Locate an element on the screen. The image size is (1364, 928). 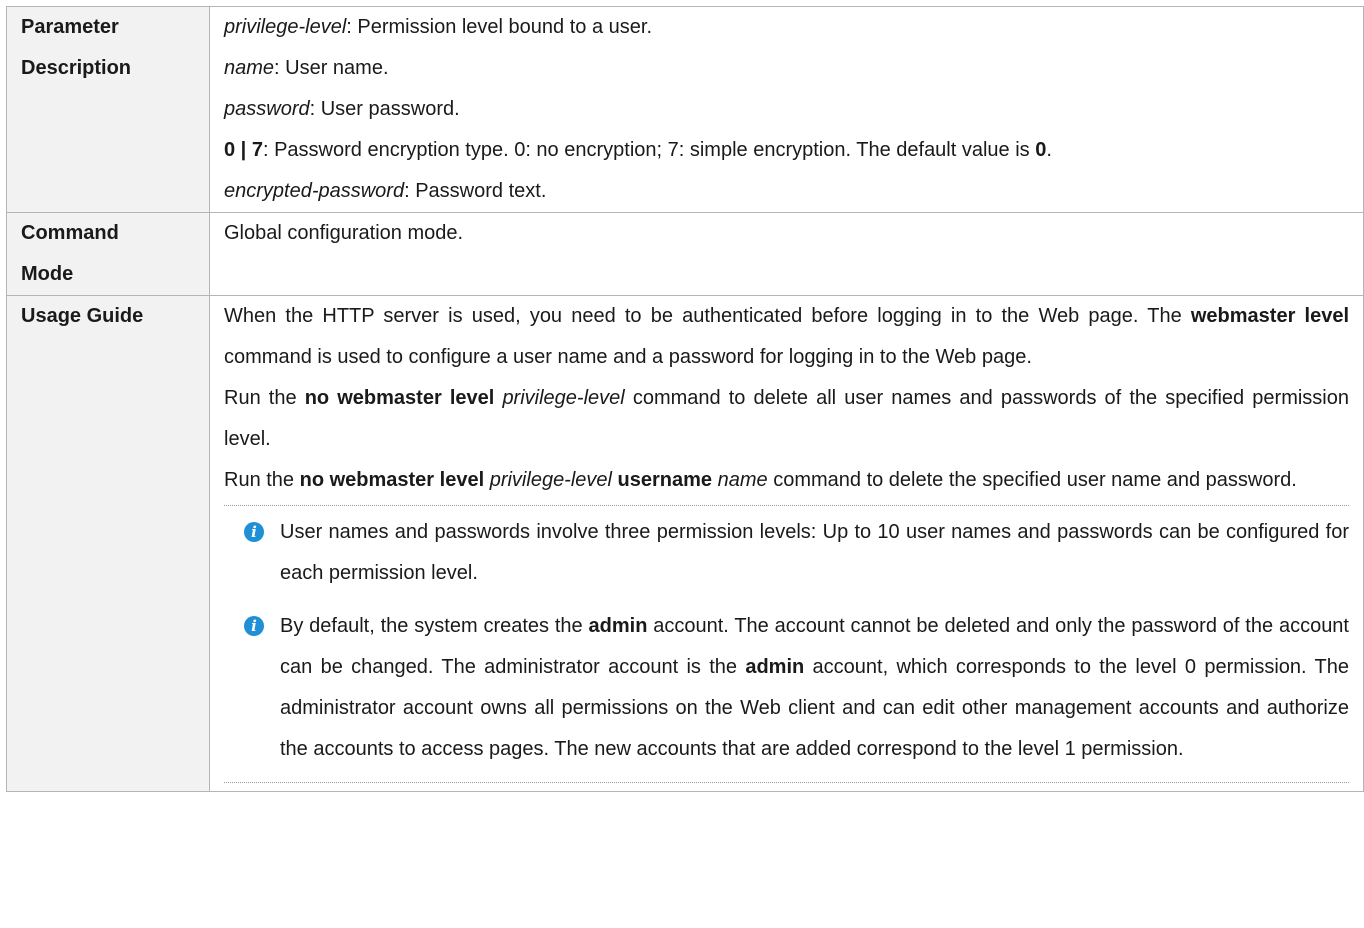
param-desc: : User password. is located at coordinates (384, 109).